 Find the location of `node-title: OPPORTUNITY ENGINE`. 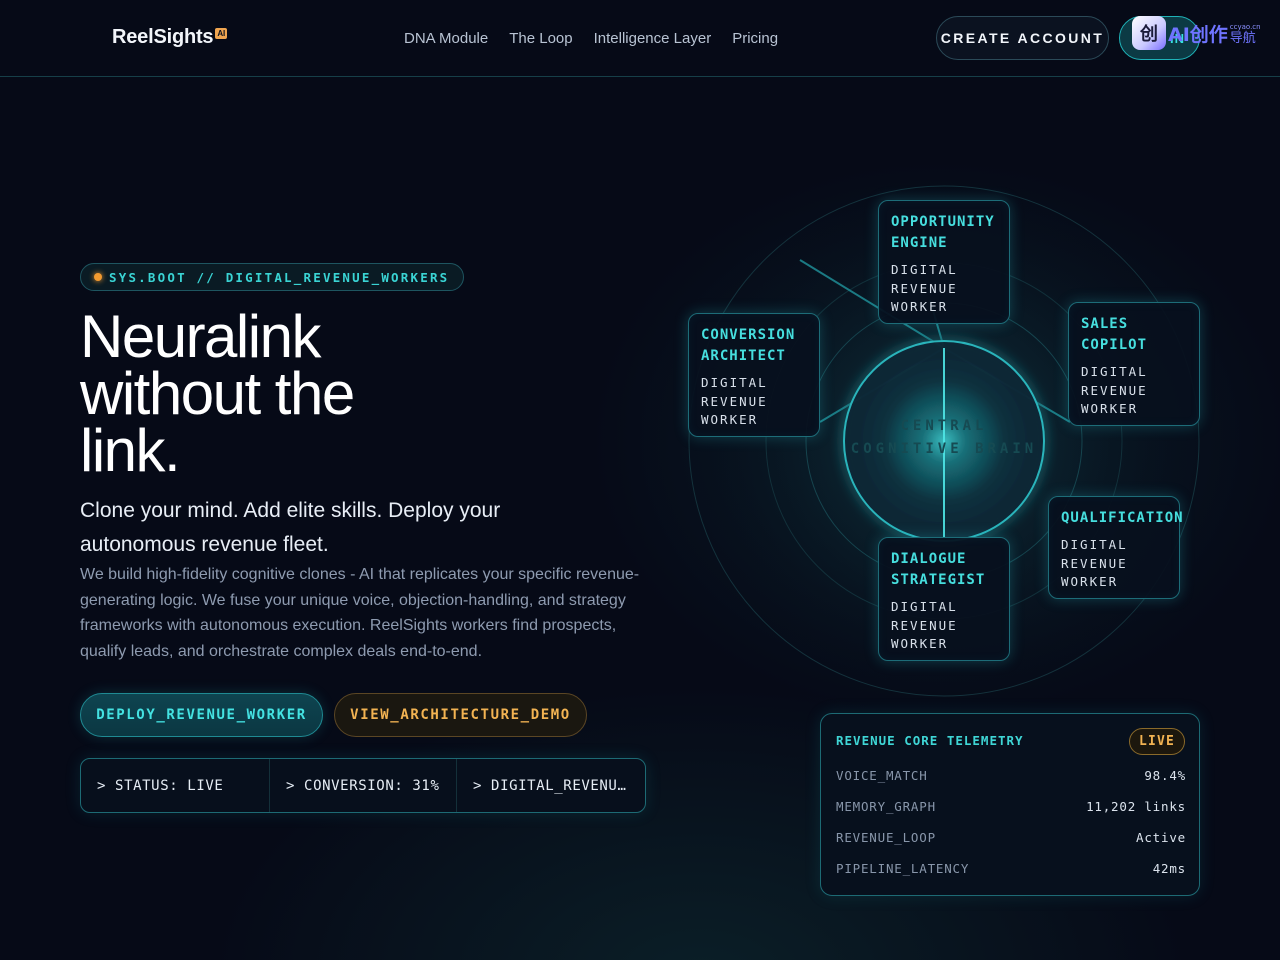

node-title: OPPORTUNITY ENGINE is located at coordinates (944, 233).